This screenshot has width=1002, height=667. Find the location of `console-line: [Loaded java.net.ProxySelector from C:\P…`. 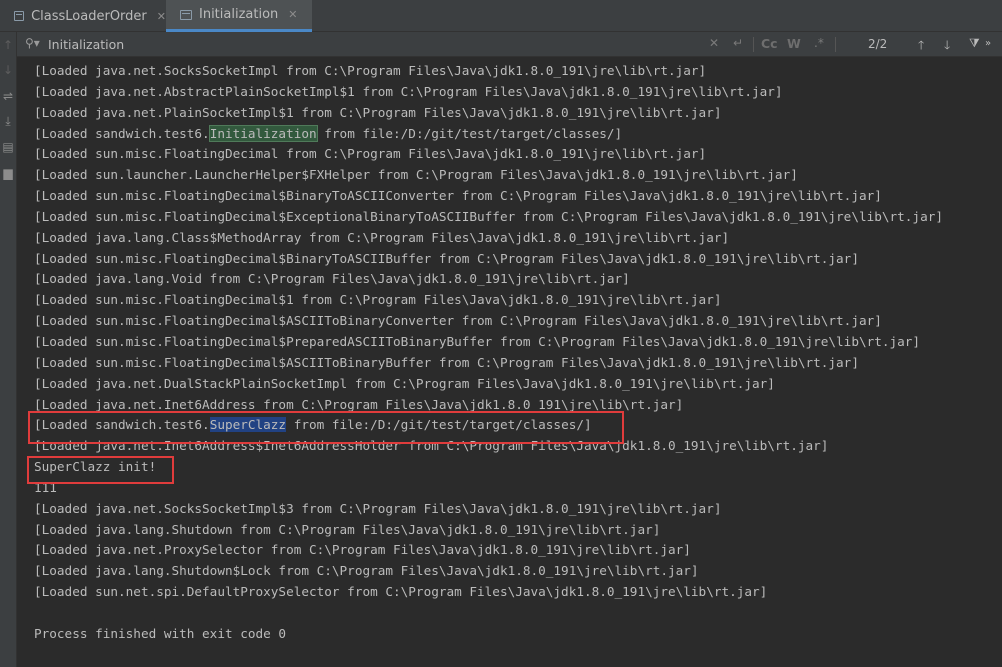

console-line: [Loaded java.net.ProxySelector from C:\P… is located at coordinates (362, 550).